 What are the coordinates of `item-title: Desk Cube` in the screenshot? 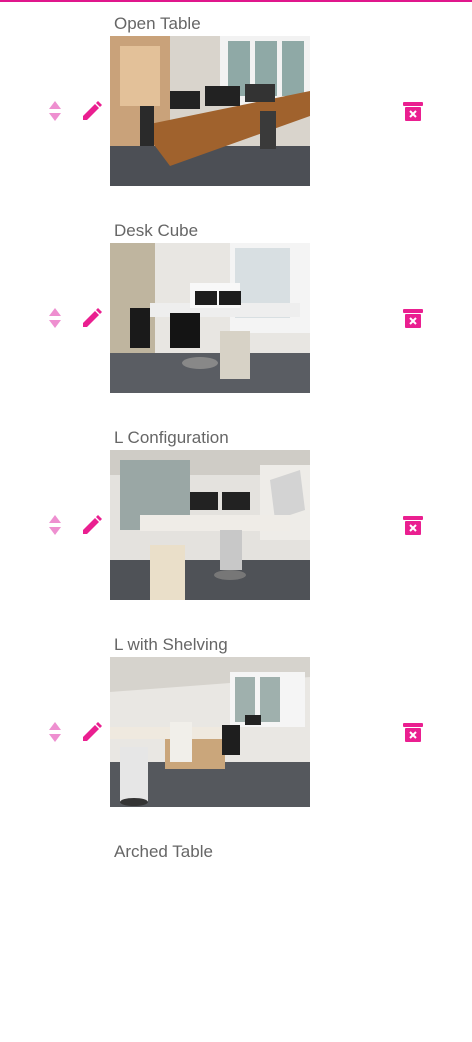 It's located at (156, 230).